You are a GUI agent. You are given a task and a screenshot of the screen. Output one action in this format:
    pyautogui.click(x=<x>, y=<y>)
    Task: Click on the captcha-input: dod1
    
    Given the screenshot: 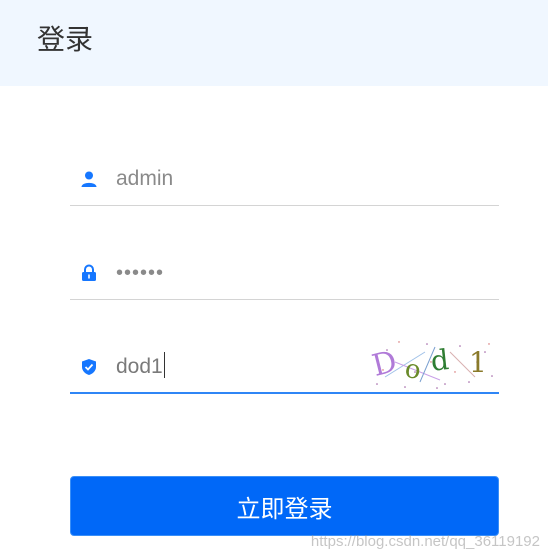 What is the action you would take?
    pyautogui.click(x=140, y=367)
    